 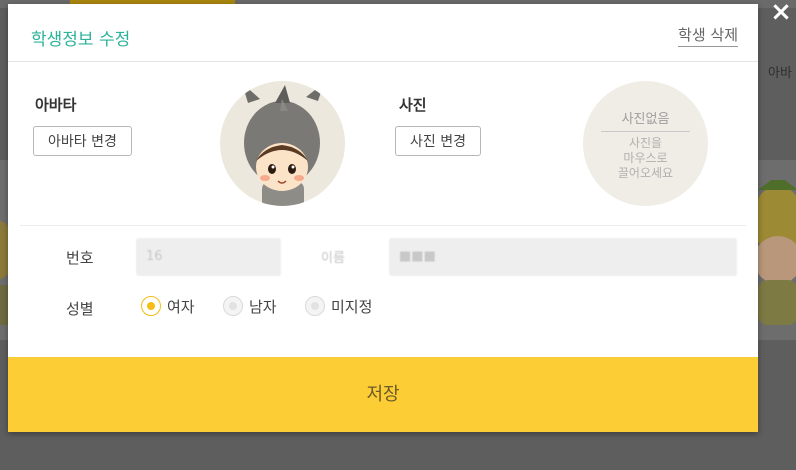 I want to click on gender-option-label: 남자, so click(x=263, y=306).